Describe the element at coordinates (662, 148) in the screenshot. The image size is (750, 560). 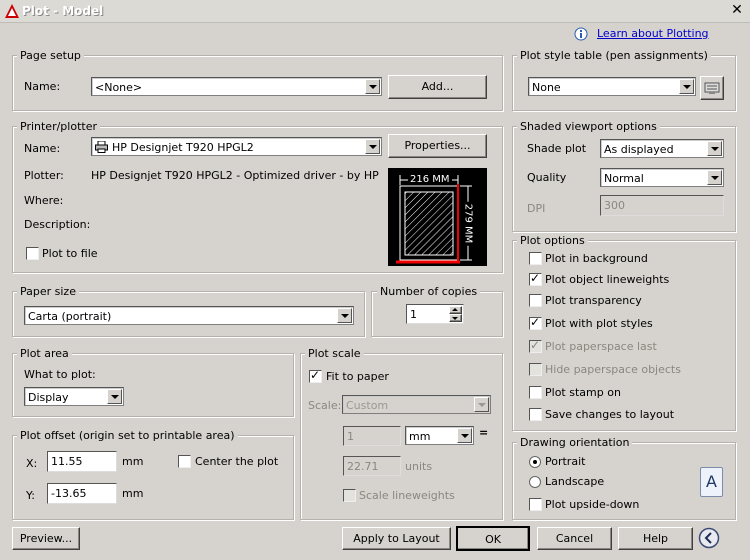
I see `shade-plot-combo: As displayed` at that location.